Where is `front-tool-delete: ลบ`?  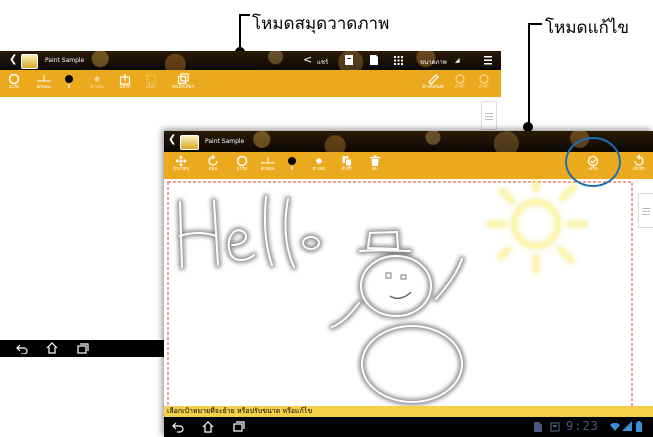
front-tool-delete: ลบ is located at coordinates (375, 163).